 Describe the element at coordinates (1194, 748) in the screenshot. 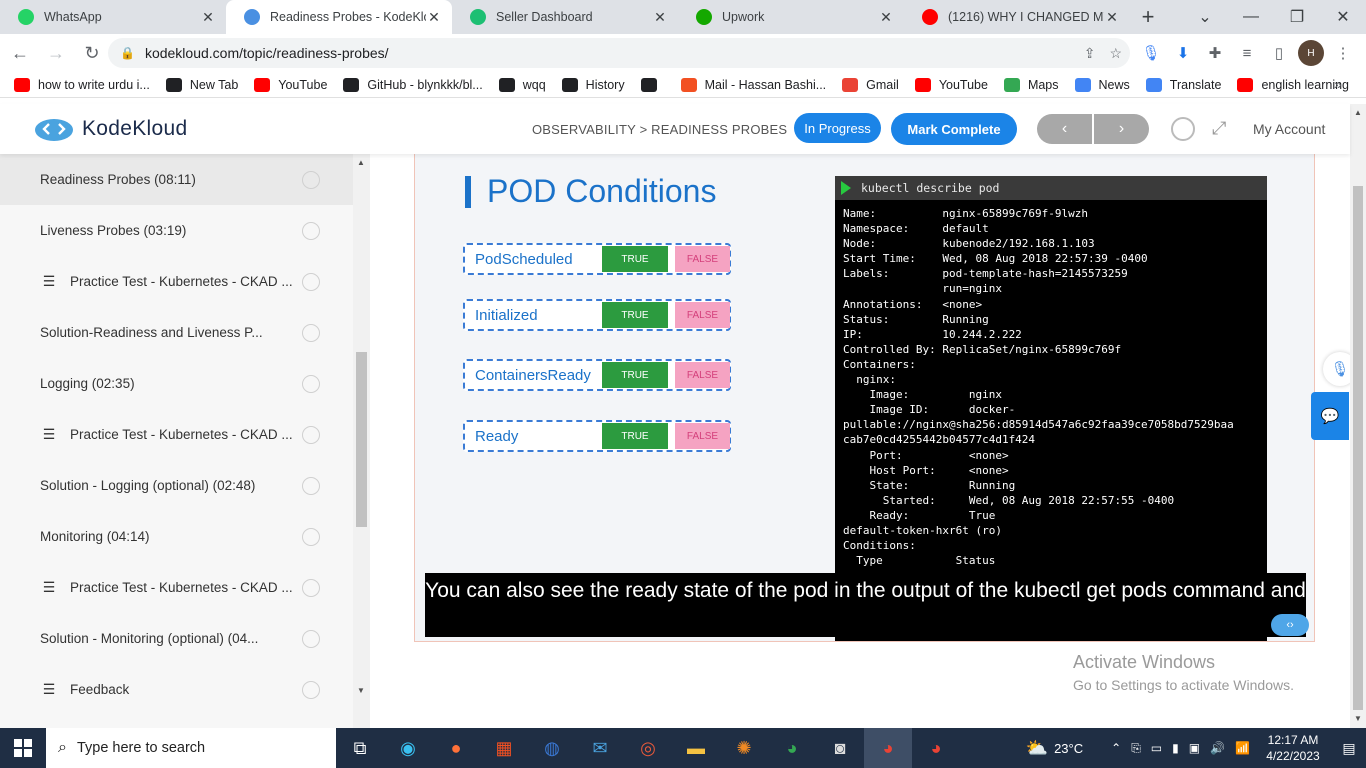

I see `caption-icon: ▣` at that location.